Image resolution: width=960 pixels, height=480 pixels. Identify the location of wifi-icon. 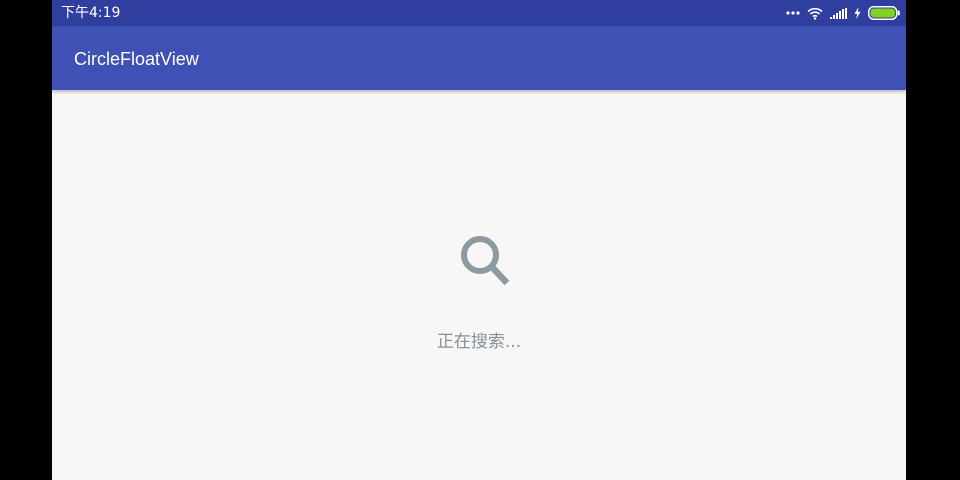
(815, 13).